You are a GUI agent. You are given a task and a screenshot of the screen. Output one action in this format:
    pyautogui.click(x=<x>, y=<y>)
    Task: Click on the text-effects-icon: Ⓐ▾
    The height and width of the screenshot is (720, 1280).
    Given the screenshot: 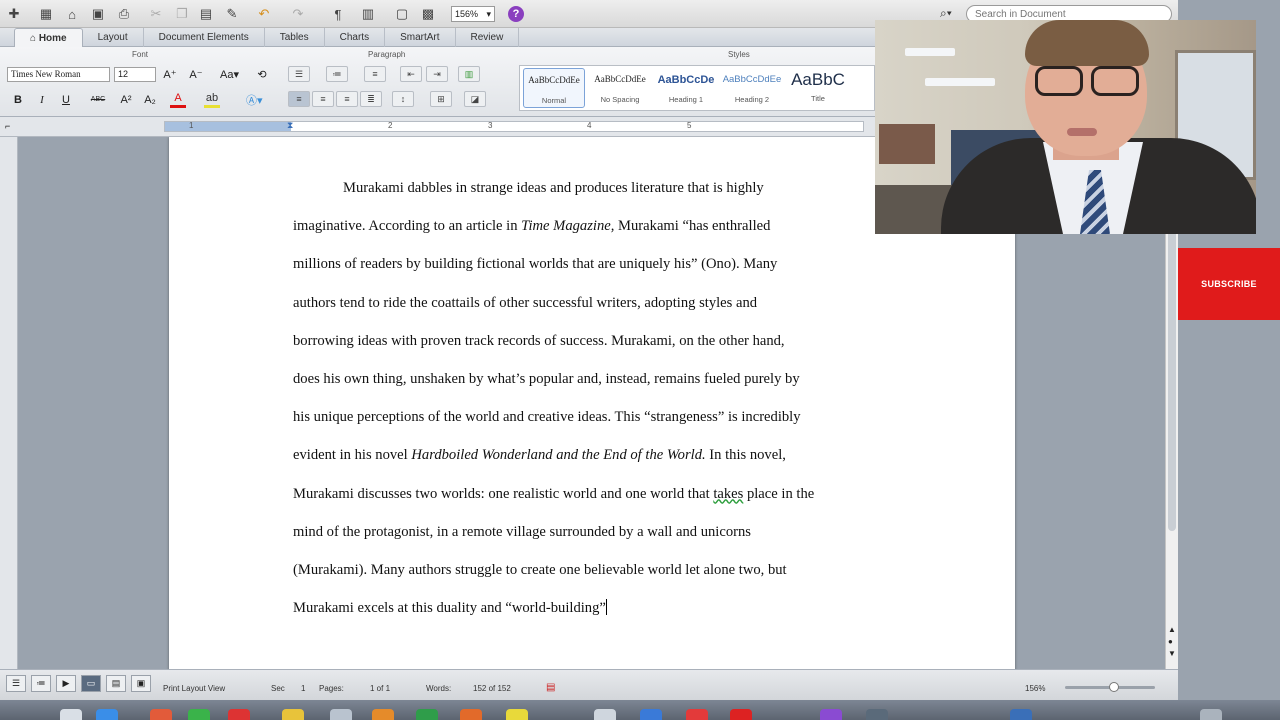 What is the action you would take?
    pyautogui.click(x=254, y=99)
    